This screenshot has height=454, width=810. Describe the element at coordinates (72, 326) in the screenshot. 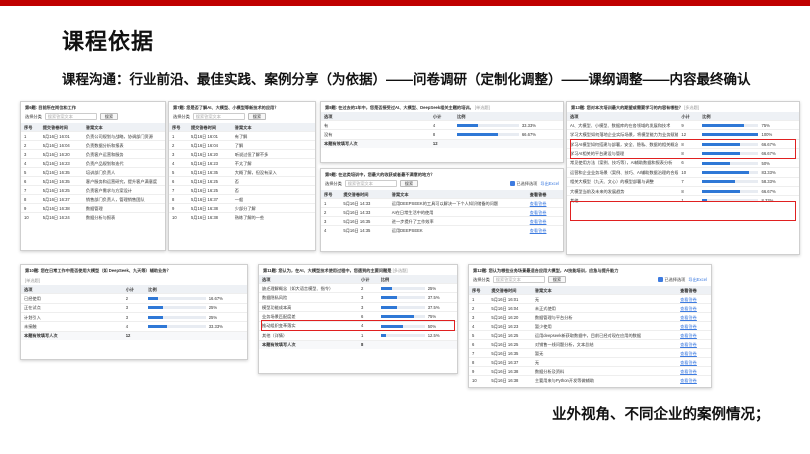

I see `option-label: 未接触` at that location.